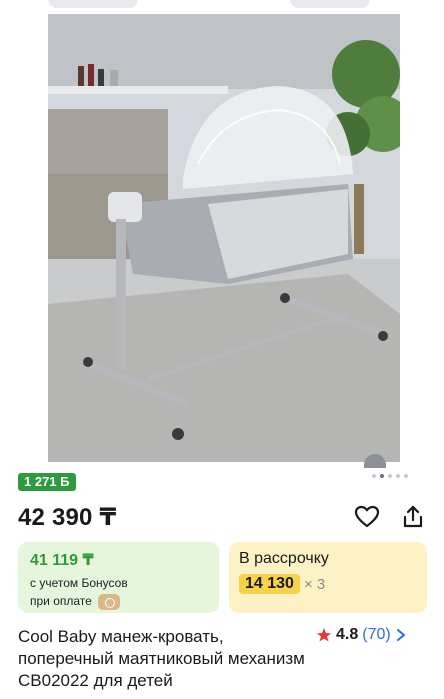 This screenshot has height=699, width=444. Describe the element at coordinates (62, 560) in the screenshot. I see `bonus-price-amount: 41 119 ₸` at that location.